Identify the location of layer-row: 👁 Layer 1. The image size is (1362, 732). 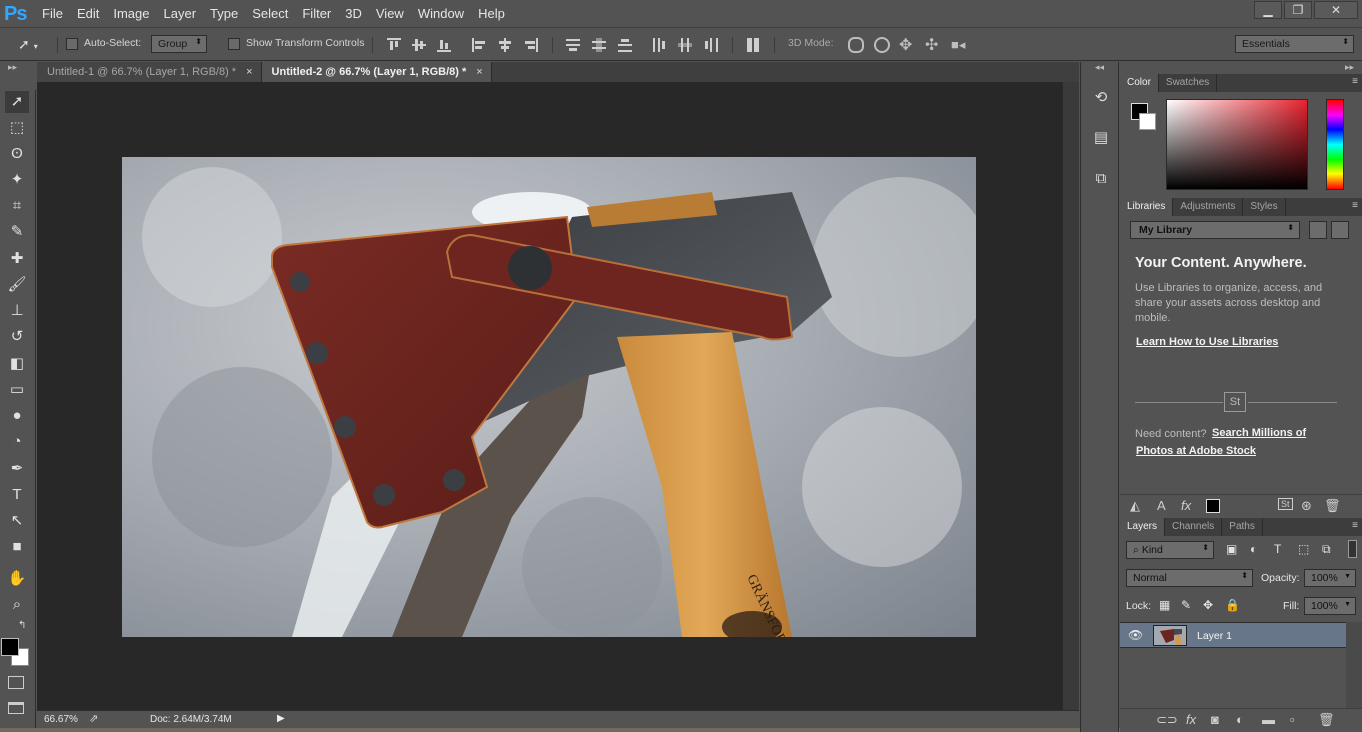
(1233, 635).